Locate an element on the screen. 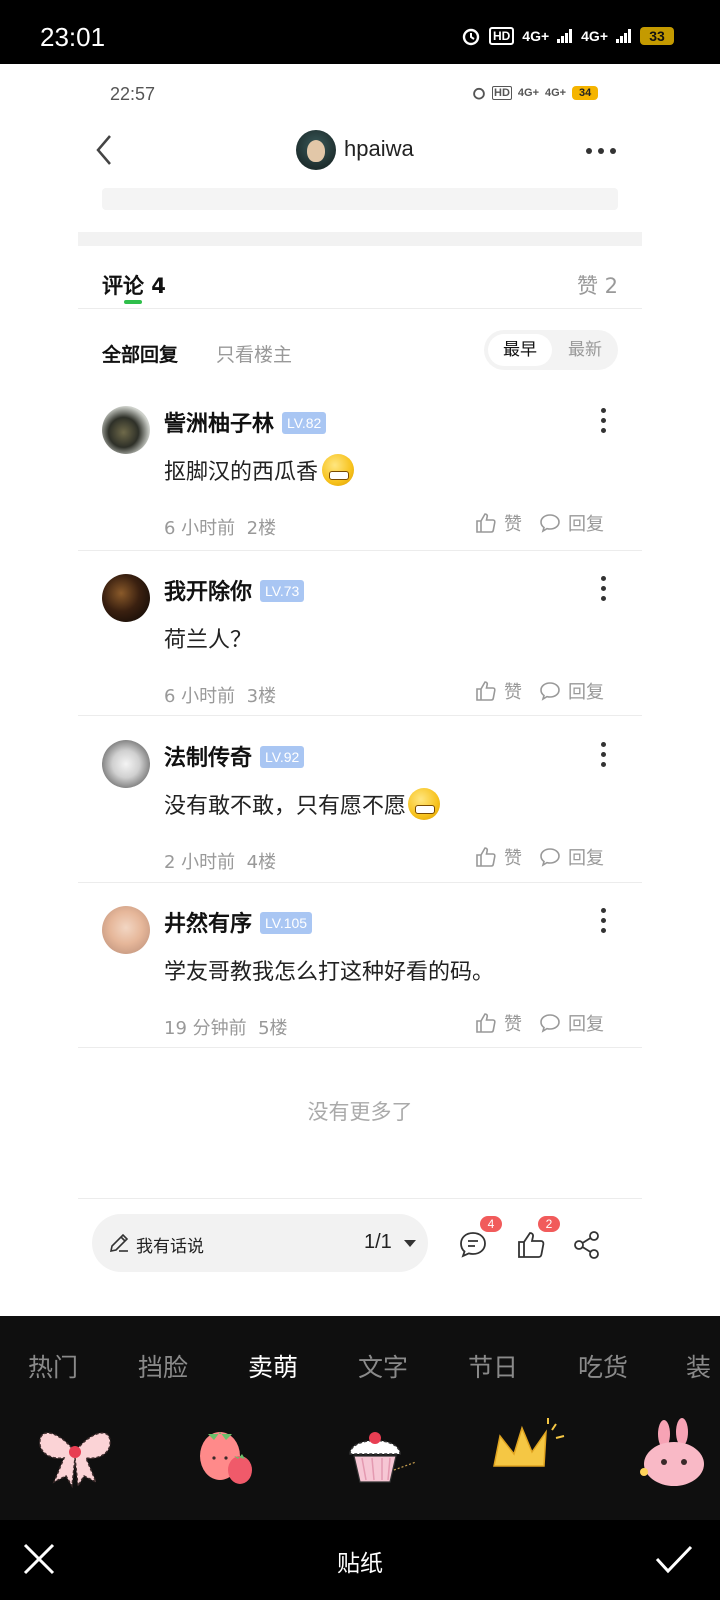 The image size is (720, 1600). comment-input-placeholder: 我有话说 is located at coordinates (170, 1247).